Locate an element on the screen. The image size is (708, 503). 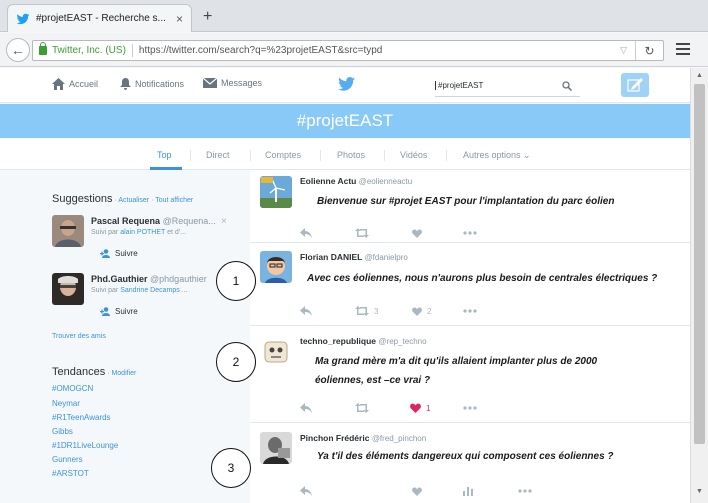
bell-icon is located at coordinates (125, 84).